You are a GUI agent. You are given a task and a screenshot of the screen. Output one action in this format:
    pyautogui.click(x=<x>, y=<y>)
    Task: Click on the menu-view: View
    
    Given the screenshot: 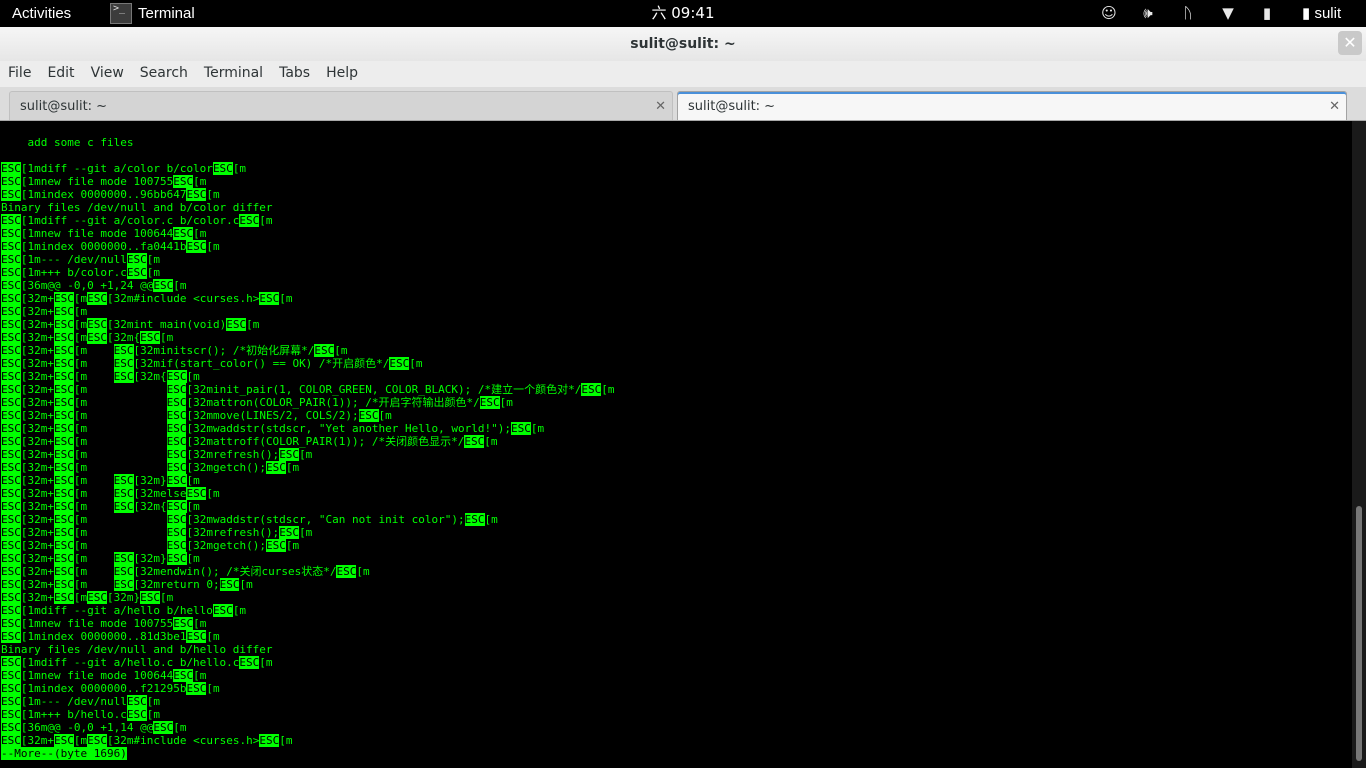 What is the action you would take?
    pyautogui.click(x=107, y=74)
    